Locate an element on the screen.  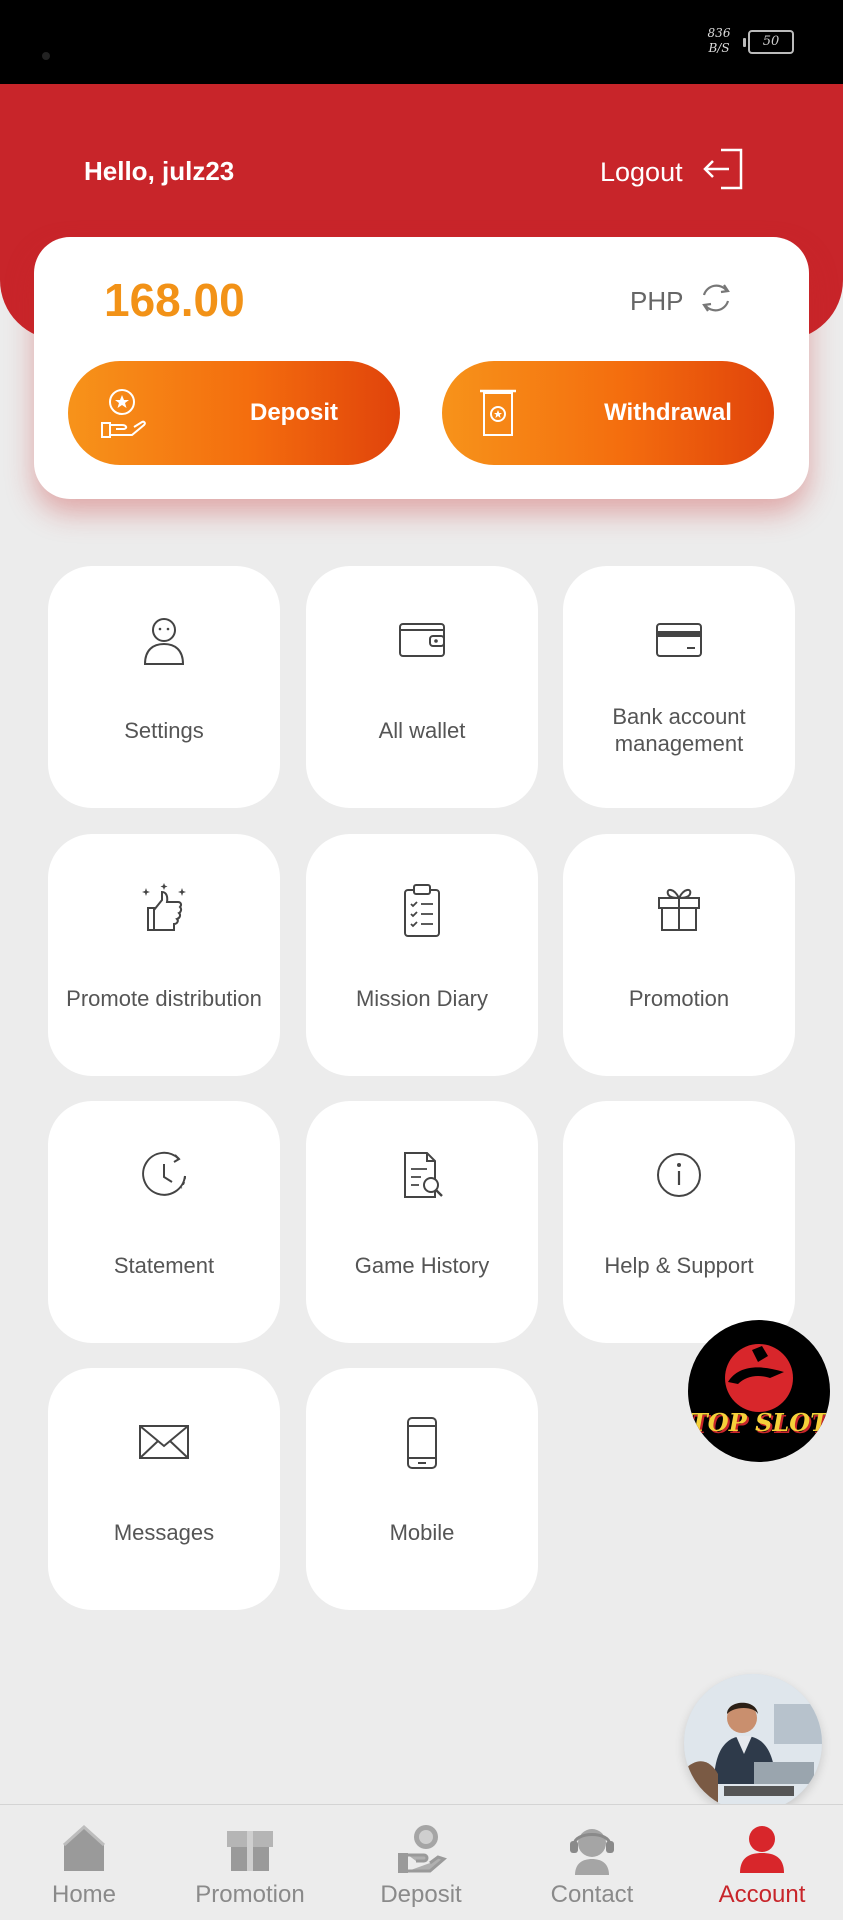
nav-deposit: Deposit is located at coordinates (421, 1862).